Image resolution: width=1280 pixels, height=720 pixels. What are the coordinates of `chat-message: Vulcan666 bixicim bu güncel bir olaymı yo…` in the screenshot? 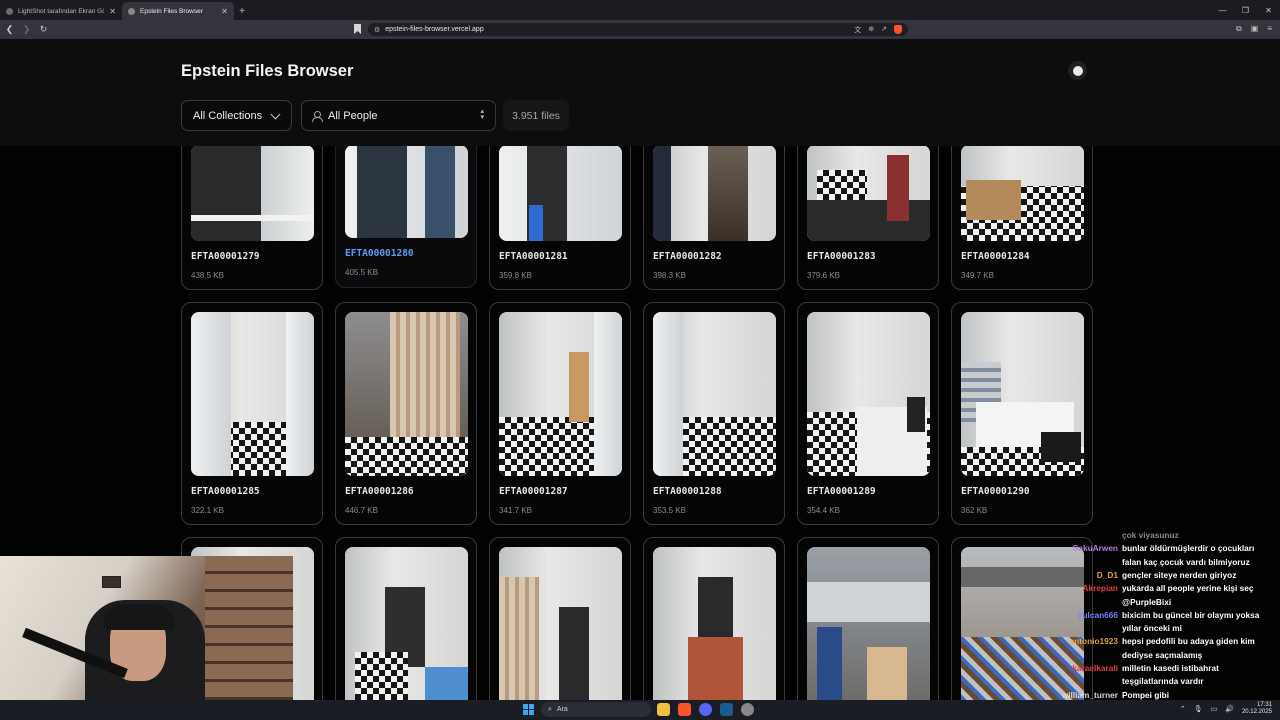 It's located at (1178, 615).